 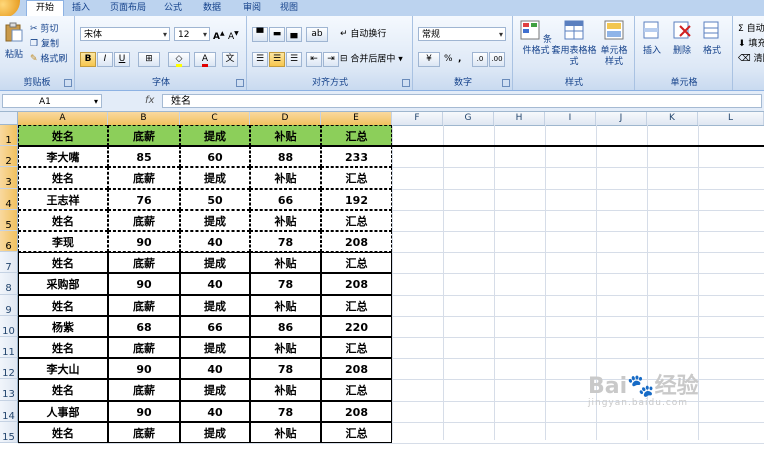 I want to click on bold-button: B, so click(x=88, y=59).